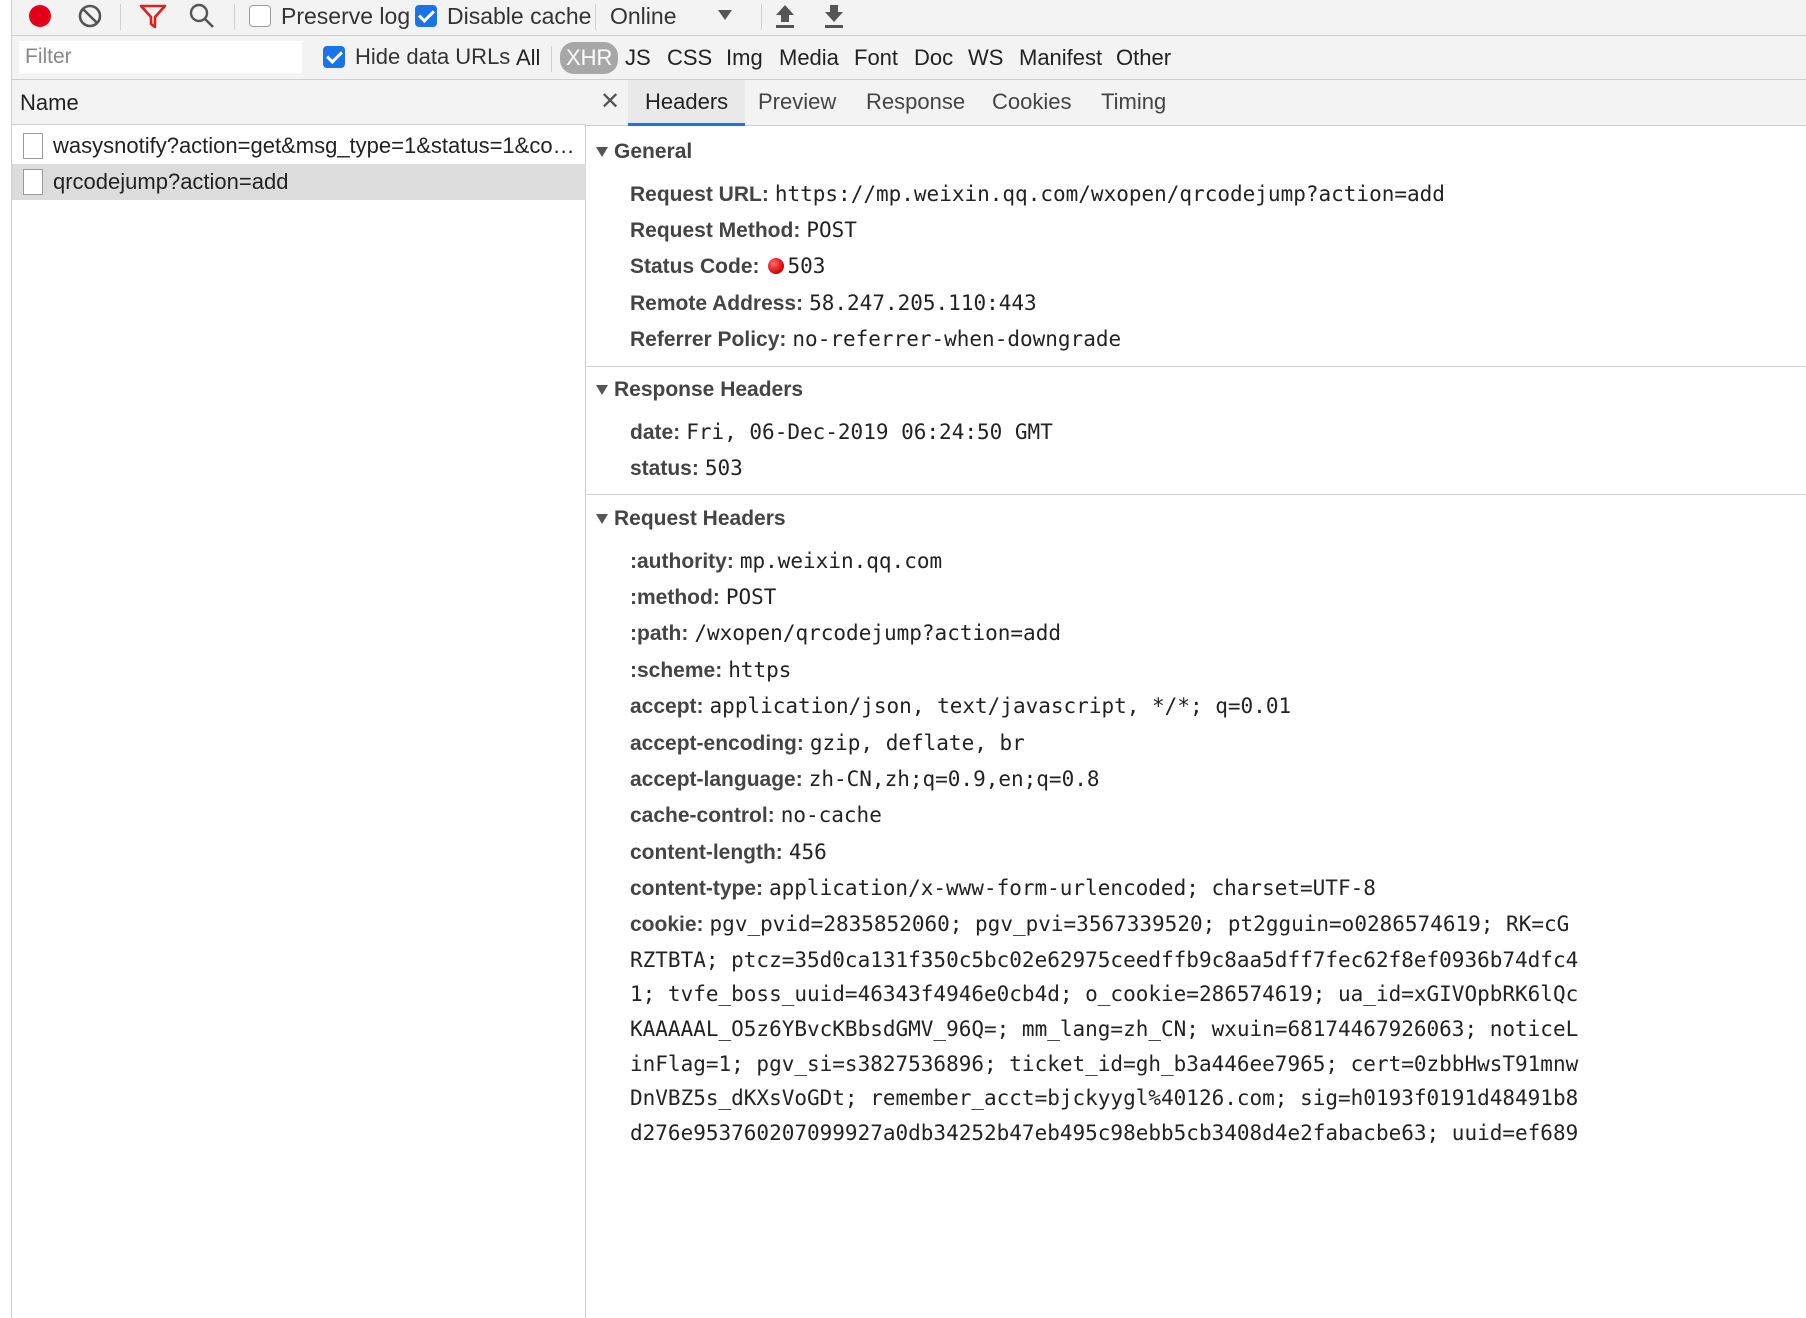  What do you see at coordinates (744, 58) in the screenshot?
I see `filter-type-img: Img` at bounding box center [744, 58].